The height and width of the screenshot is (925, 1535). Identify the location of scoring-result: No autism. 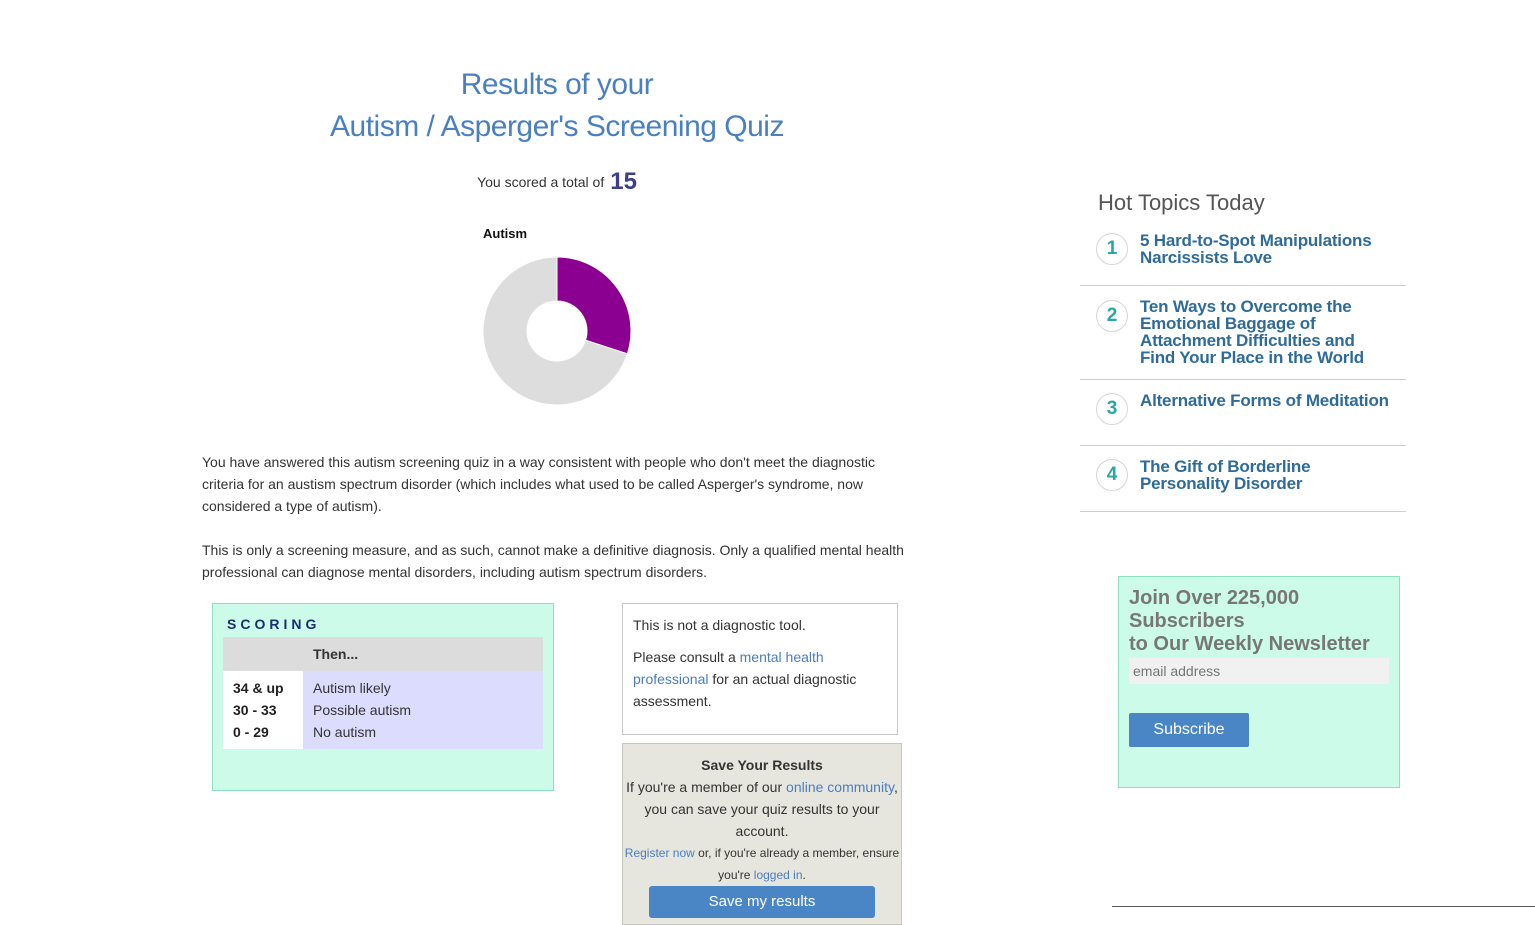
(423, 735).